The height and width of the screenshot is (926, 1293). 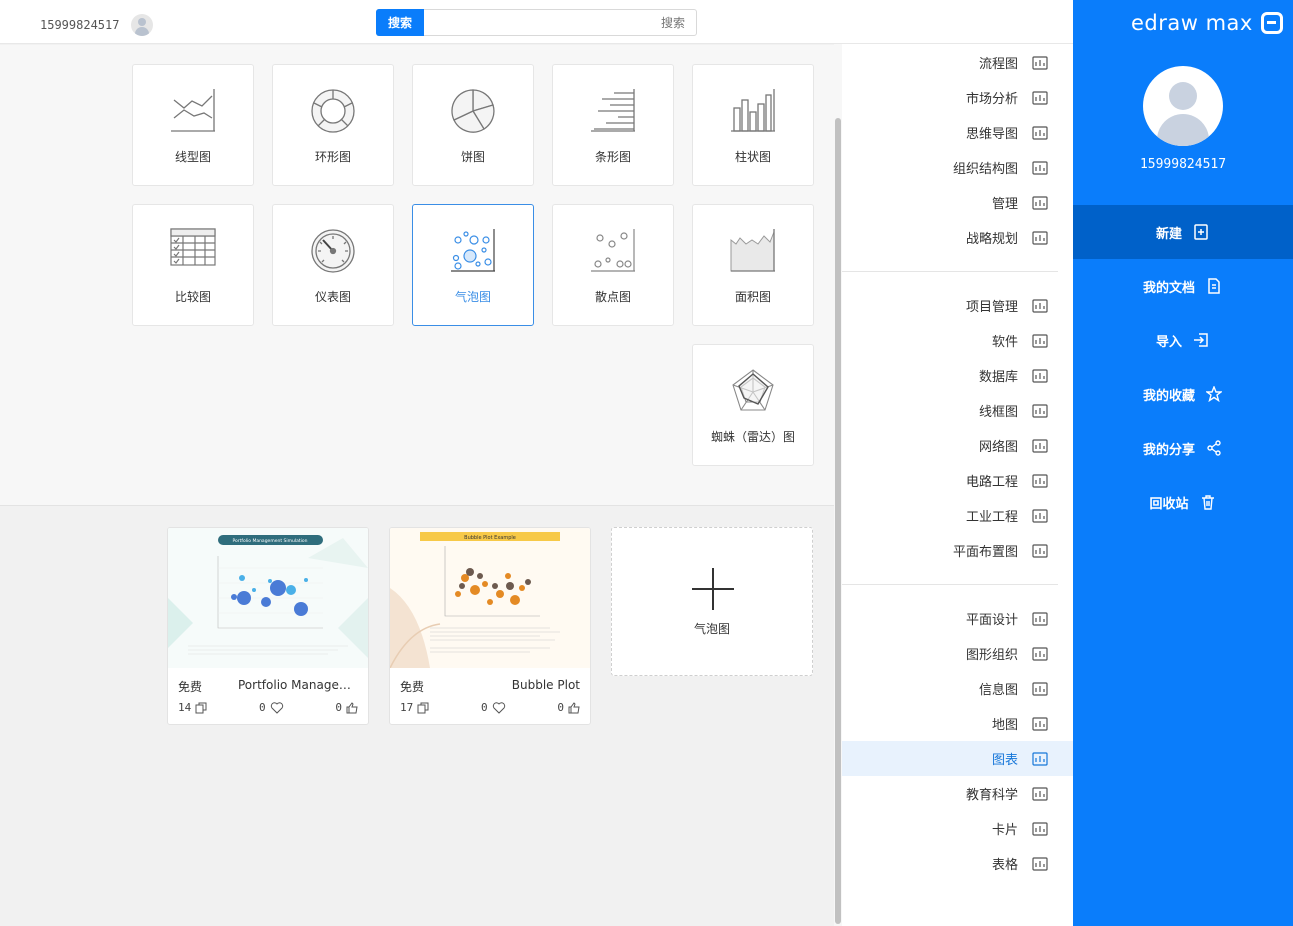 I want to click on search-box: 搜索, so click(x=536, y=22).